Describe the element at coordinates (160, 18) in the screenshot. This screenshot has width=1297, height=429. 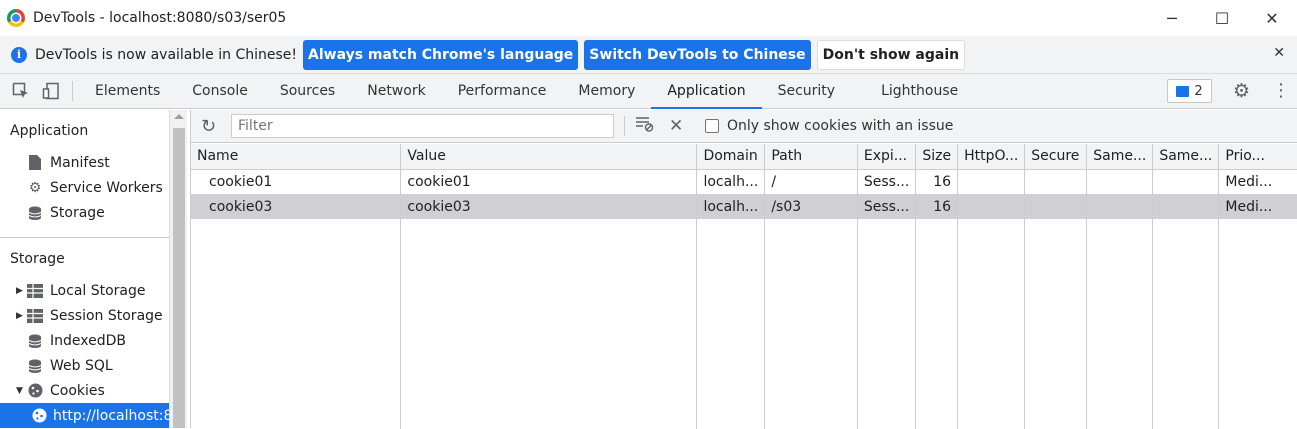
I see `window-title: DevTools - localhost:8080/s03/ser05` at that location.